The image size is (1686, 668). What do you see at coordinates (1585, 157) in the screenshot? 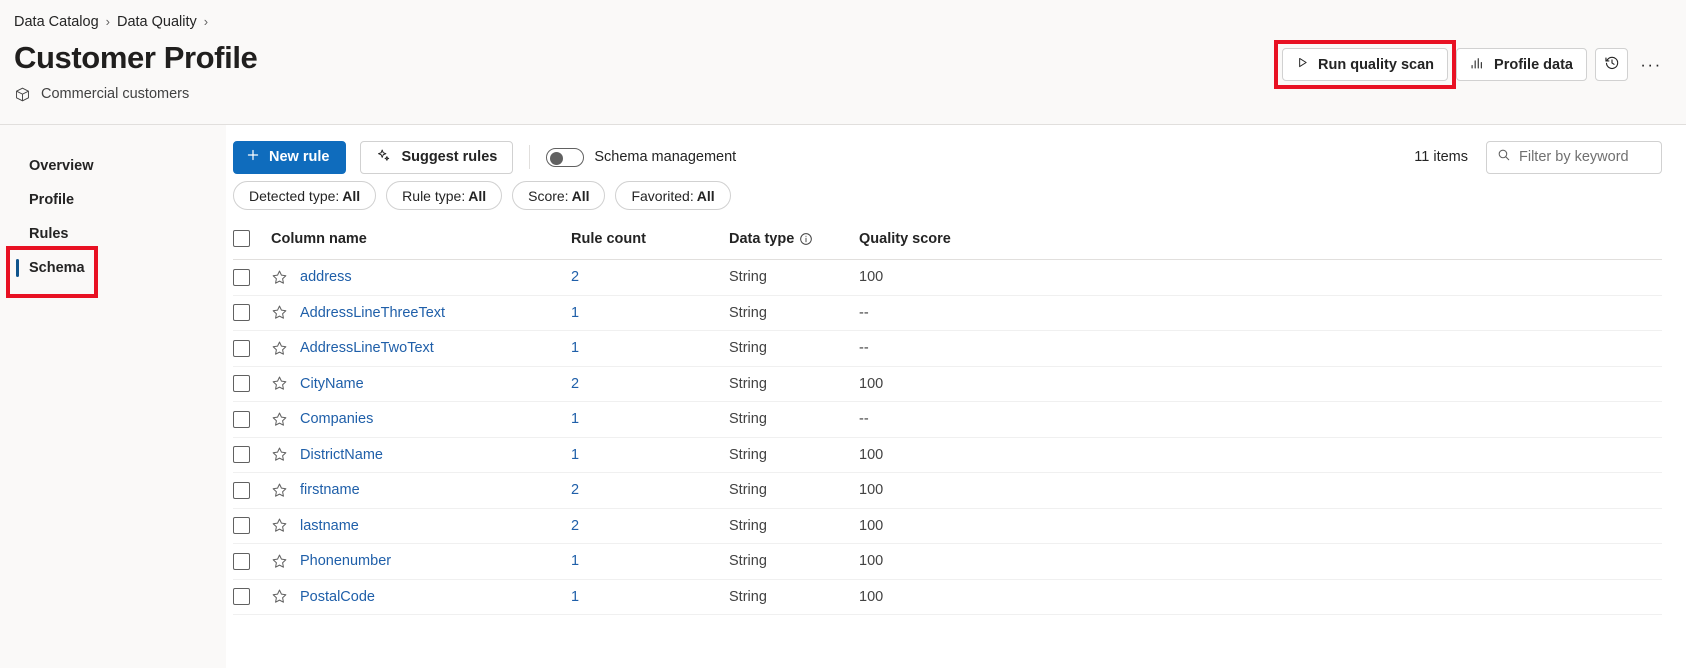
I see `search-input` at bounding box center [1585, 157].